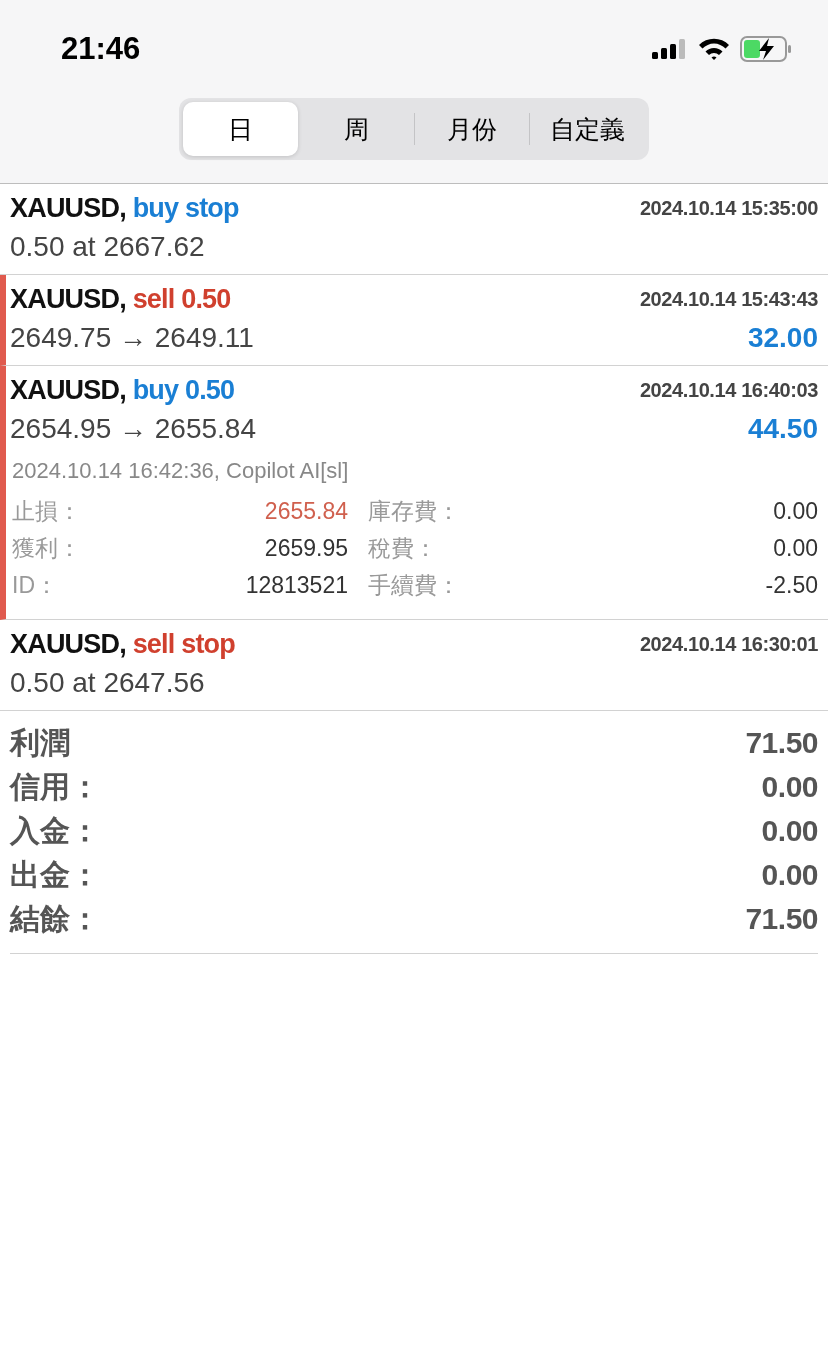 The height and width of the screenshot is (1351, 828). What do you see at coordinates (55, 786) in the screenshot?
I see `summary-label: 信用：` at bounding box center [55, 786].